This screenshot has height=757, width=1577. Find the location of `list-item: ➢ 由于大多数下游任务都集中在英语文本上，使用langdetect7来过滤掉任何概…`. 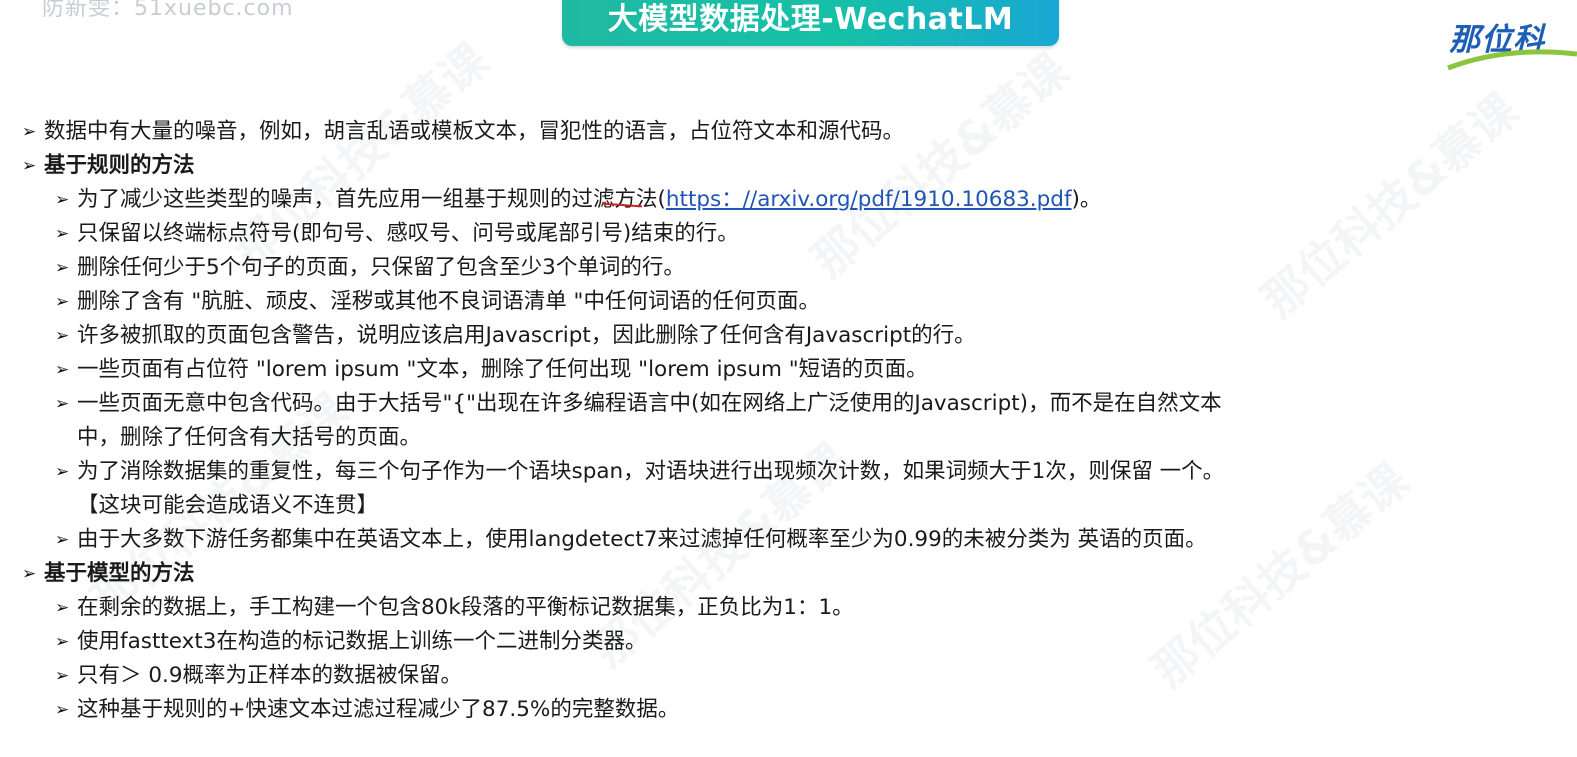

list-item: ➢ 由于大多数下游任务都集中在英语文本上，使用langdetect7来过滤掉任何概… is located at coordinates (782, 540).